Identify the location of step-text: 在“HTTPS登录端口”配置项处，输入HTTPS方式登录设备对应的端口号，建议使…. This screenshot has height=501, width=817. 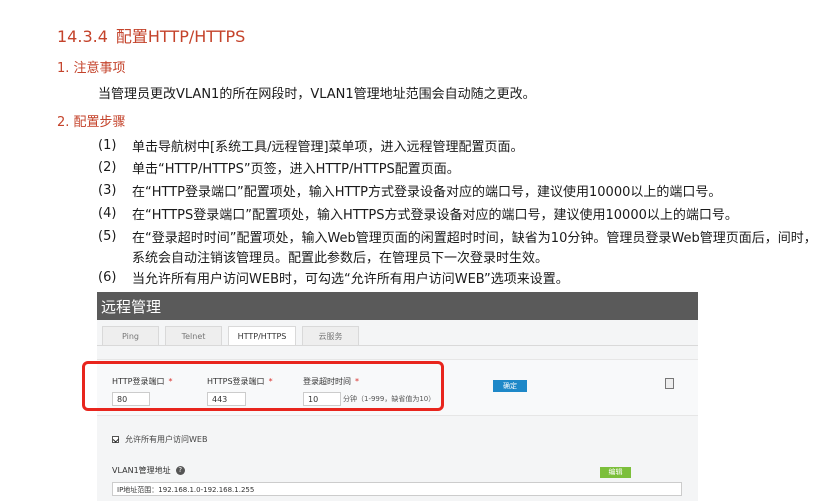
(435, 215).